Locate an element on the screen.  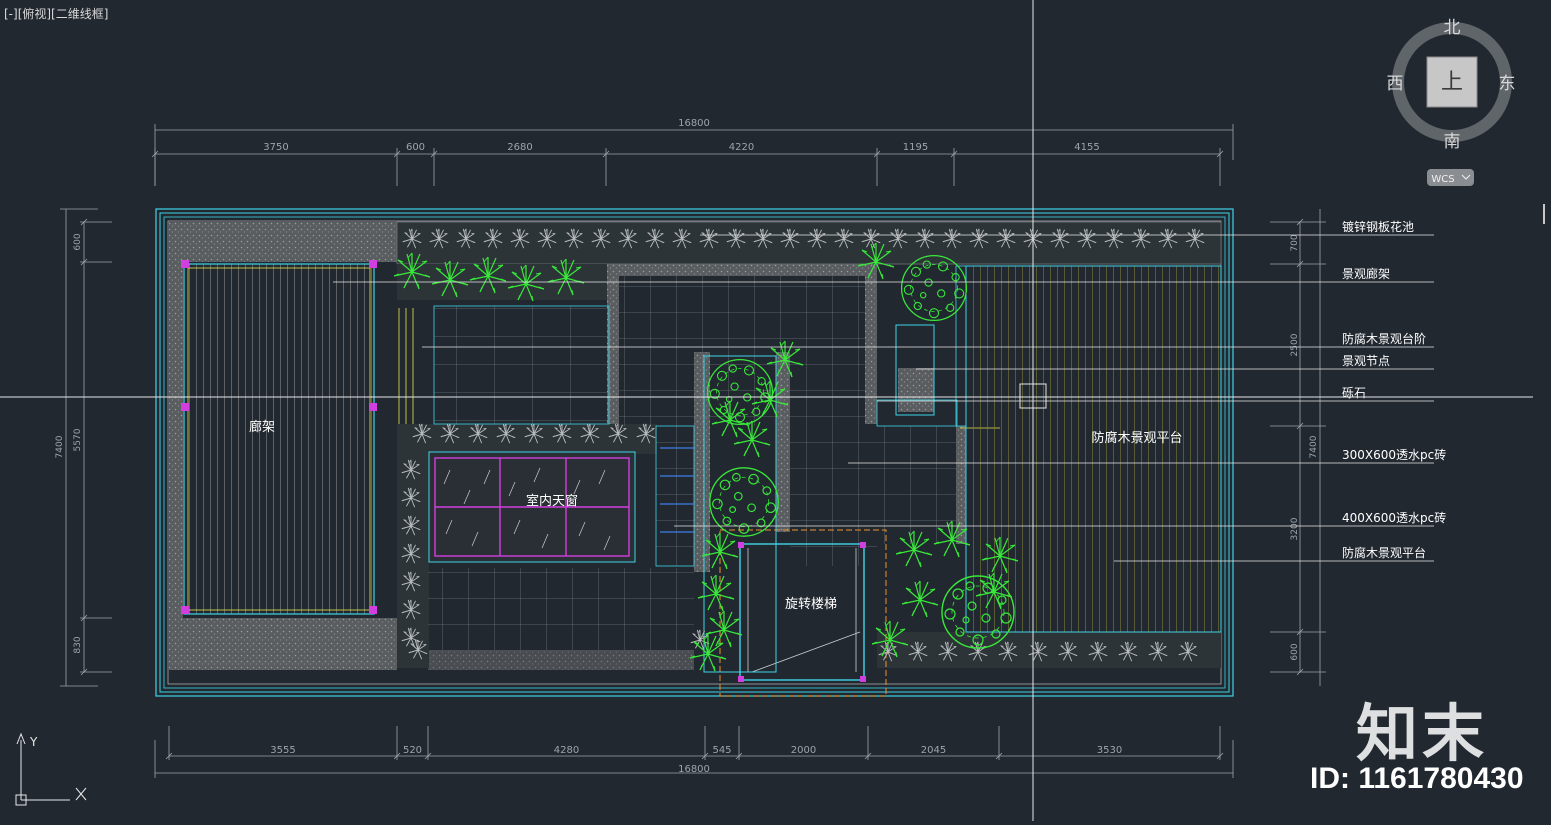
dim-right-3: 600 is located at coordinates (1295, 651).